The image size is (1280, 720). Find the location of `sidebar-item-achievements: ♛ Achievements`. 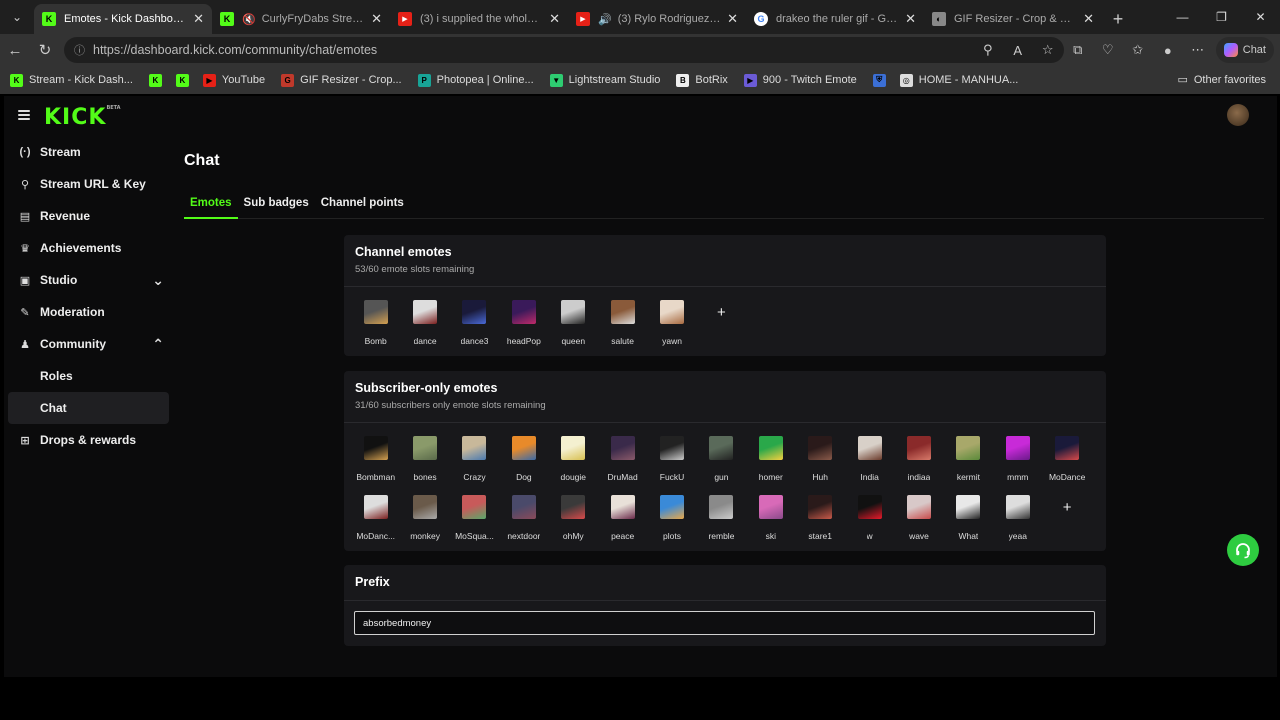

sidebar-item-achievements: ♛ Achievements is located at coordinates (89, 248).